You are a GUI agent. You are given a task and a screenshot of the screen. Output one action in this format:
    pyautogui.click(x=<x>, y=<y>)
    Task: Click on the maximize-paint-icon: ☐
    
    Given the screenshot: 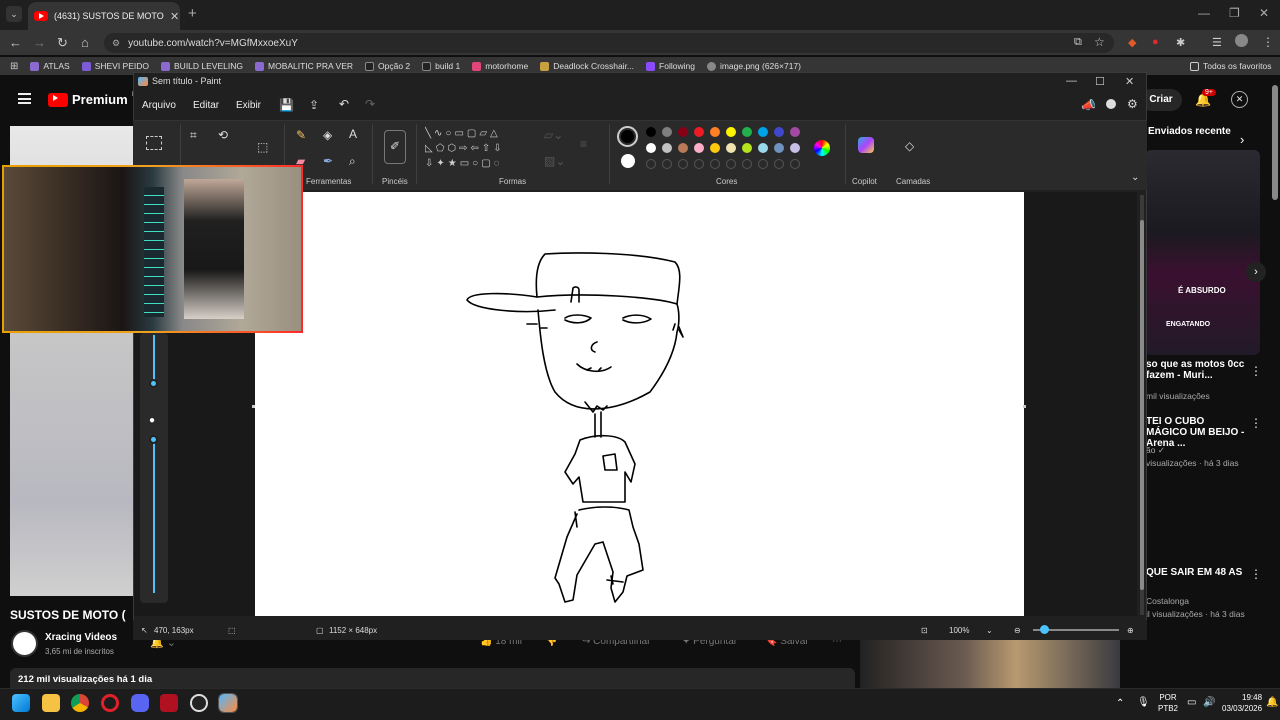 What is the action you would take?
    pyautogui.click(x=1100, y=81)
    